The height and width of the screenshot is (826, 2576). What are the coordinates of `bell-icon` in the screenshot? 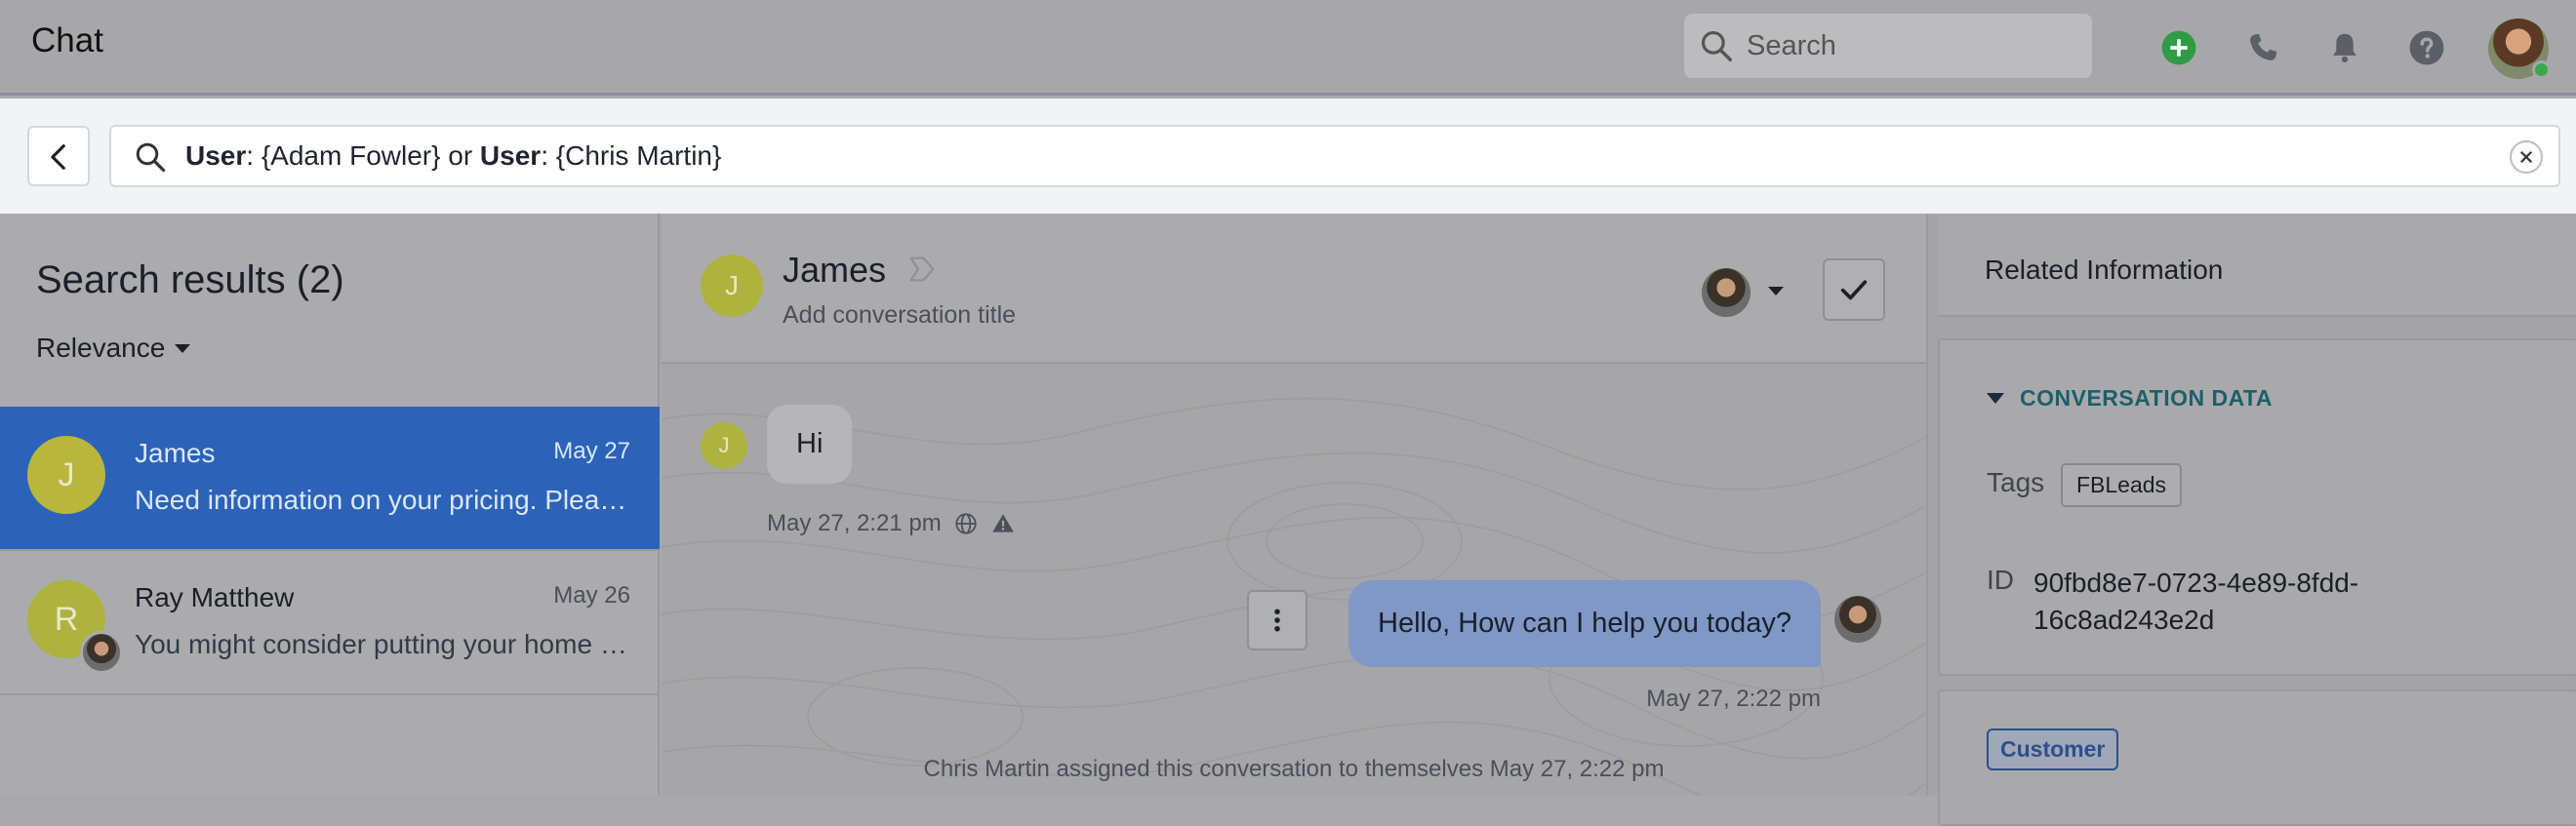 It's located at (2344, 47).